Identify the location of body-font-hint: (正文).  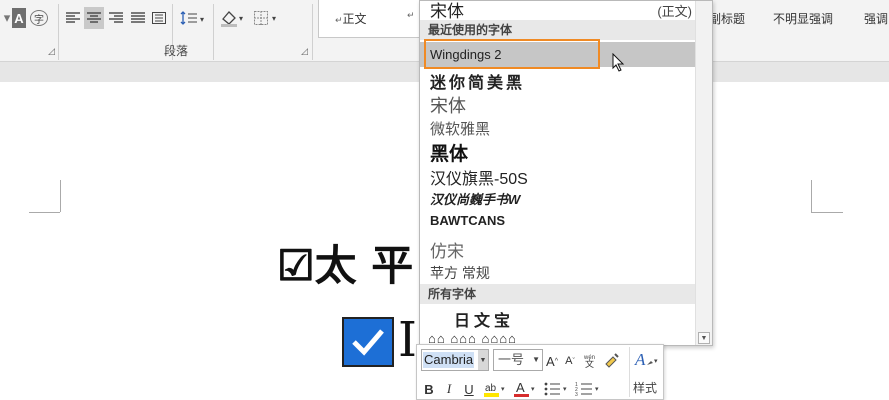
(674, 11).